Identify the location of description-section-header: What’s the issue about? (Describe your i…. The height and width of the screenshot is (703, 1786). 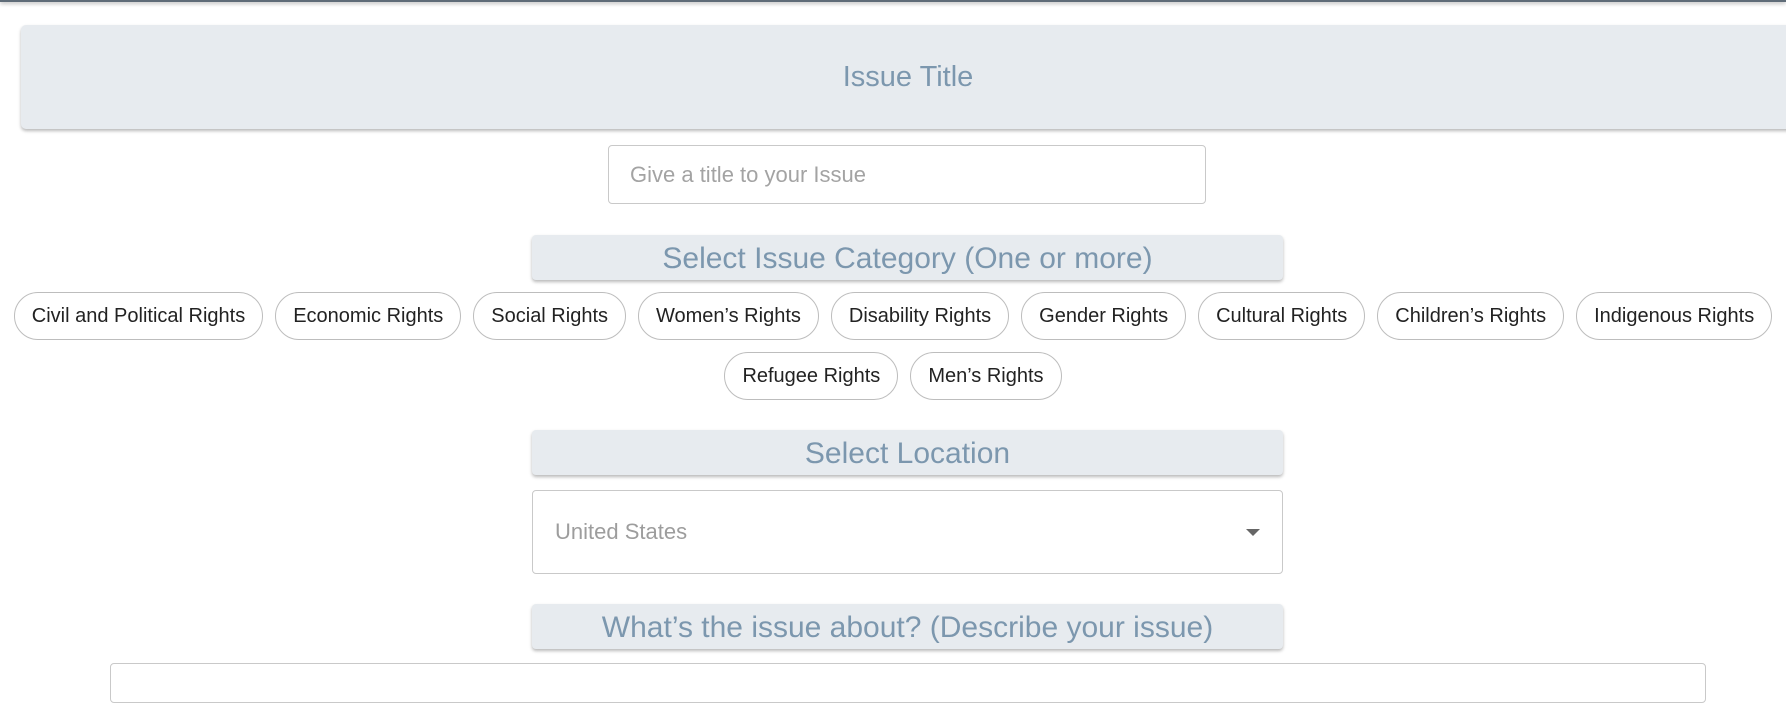
(907, 626).